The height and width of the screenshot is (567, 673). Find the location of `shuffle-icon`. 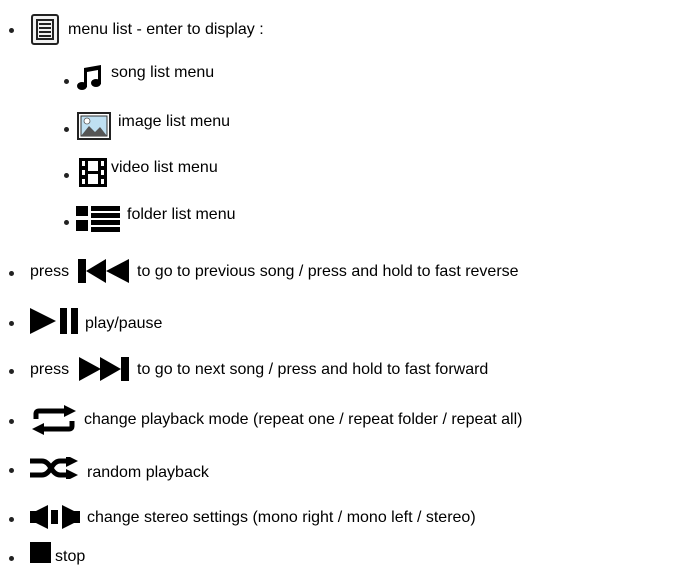

shuffle-icon is located at coordinates (55, 468).